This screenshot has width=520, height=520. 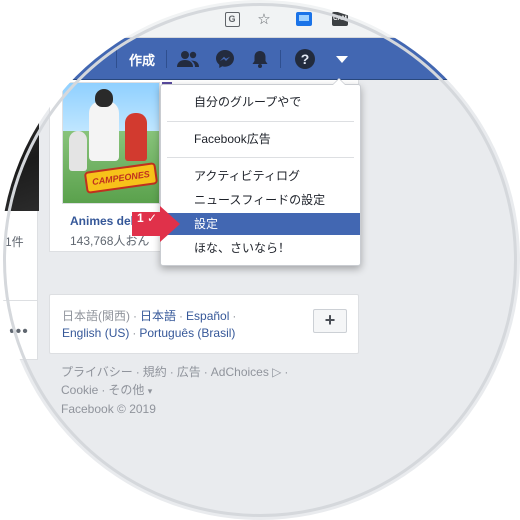 I want to click on menu-item-log-out: ほな、さいなら！, so click(x=260, y=248).